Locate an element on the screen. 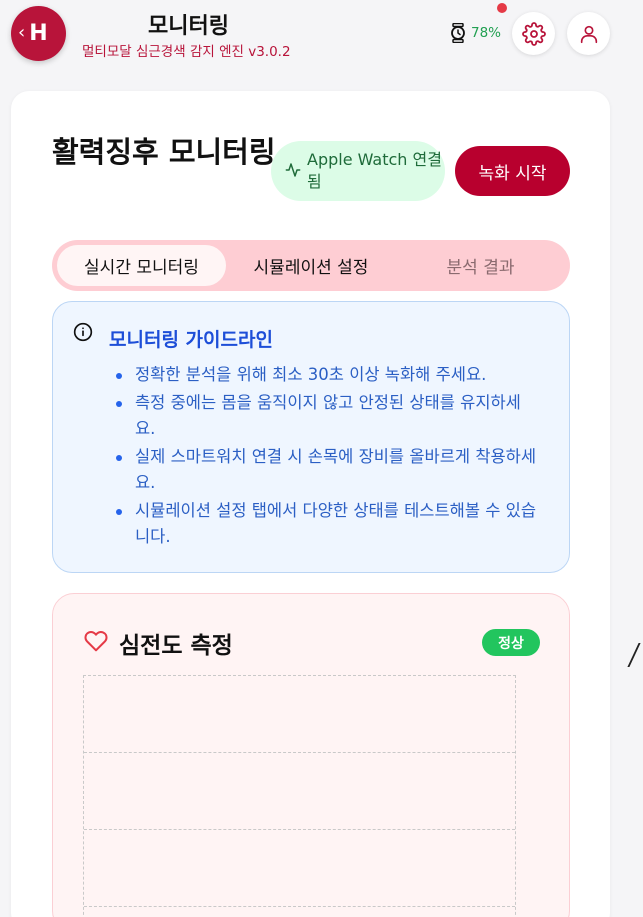 The image size is (643, 917). logo-letter: H is located at coordinates (38, 33).